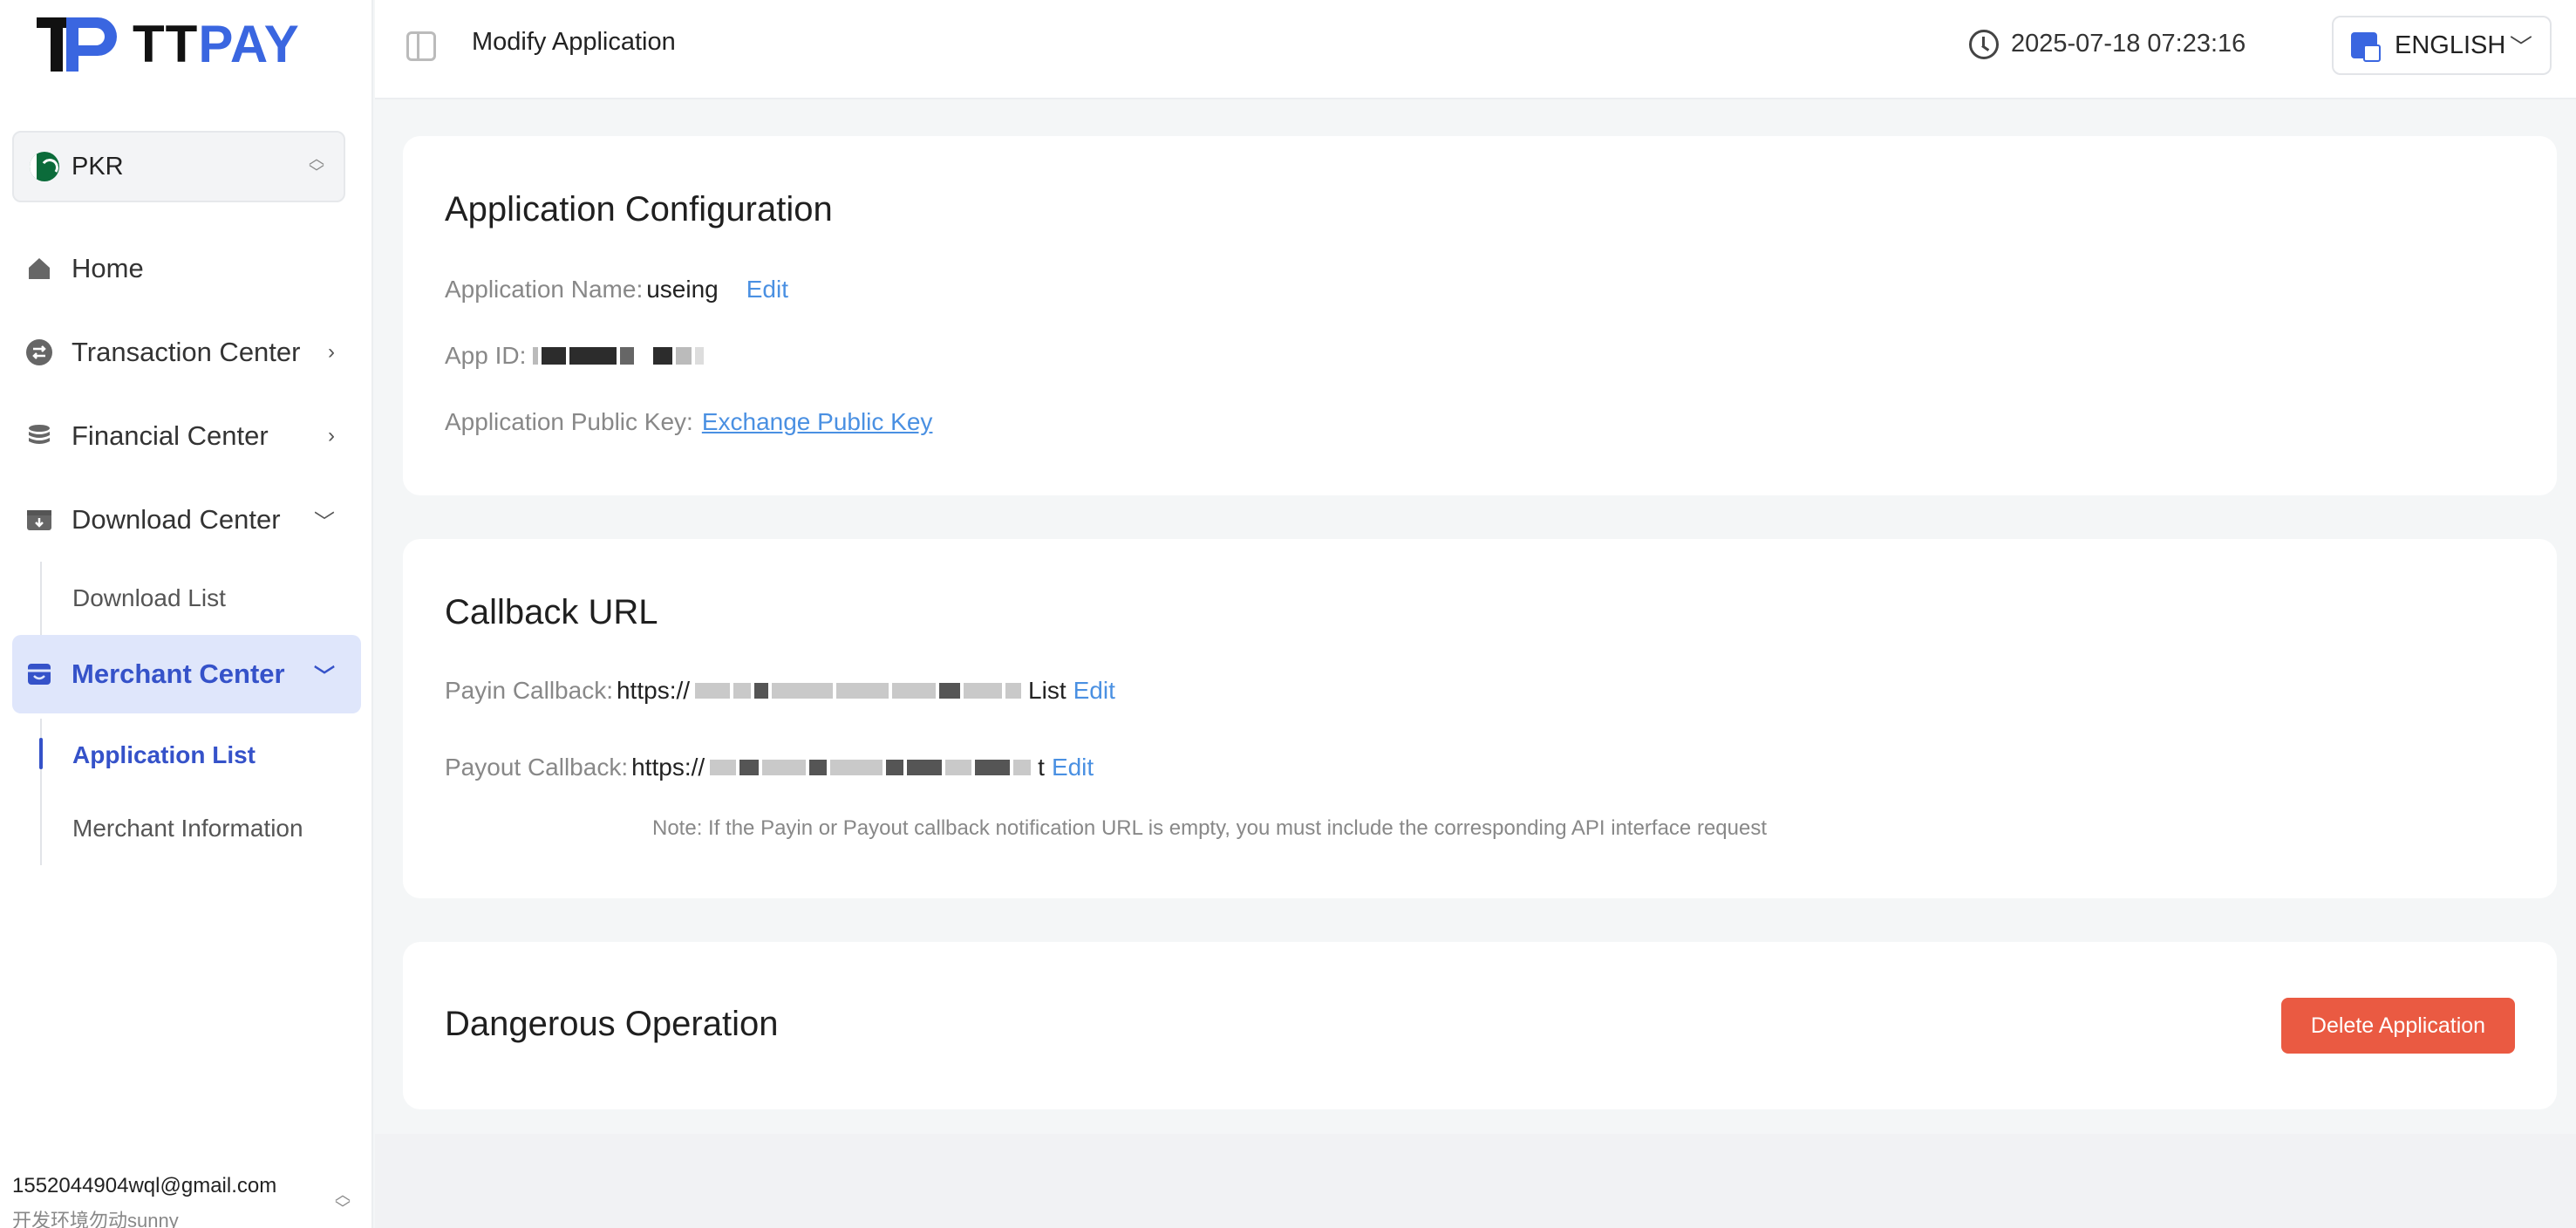 The image size is (2576, 1228). What do you see at coordinates (144, 1186) in the screenshot?
I see `user-email: 1552044904wql@gmail.com` at bounding box center [144, 1186].